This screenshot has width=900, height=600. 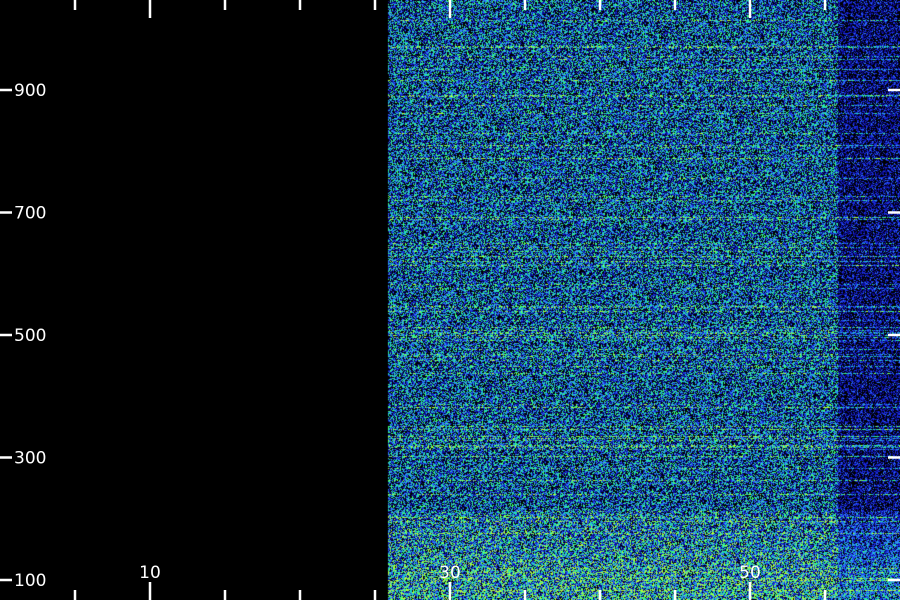 What do you see at coordinates (750, 573) in the screenshot?
I see `x-tick-label: 50` at bounding box center [750, 573].